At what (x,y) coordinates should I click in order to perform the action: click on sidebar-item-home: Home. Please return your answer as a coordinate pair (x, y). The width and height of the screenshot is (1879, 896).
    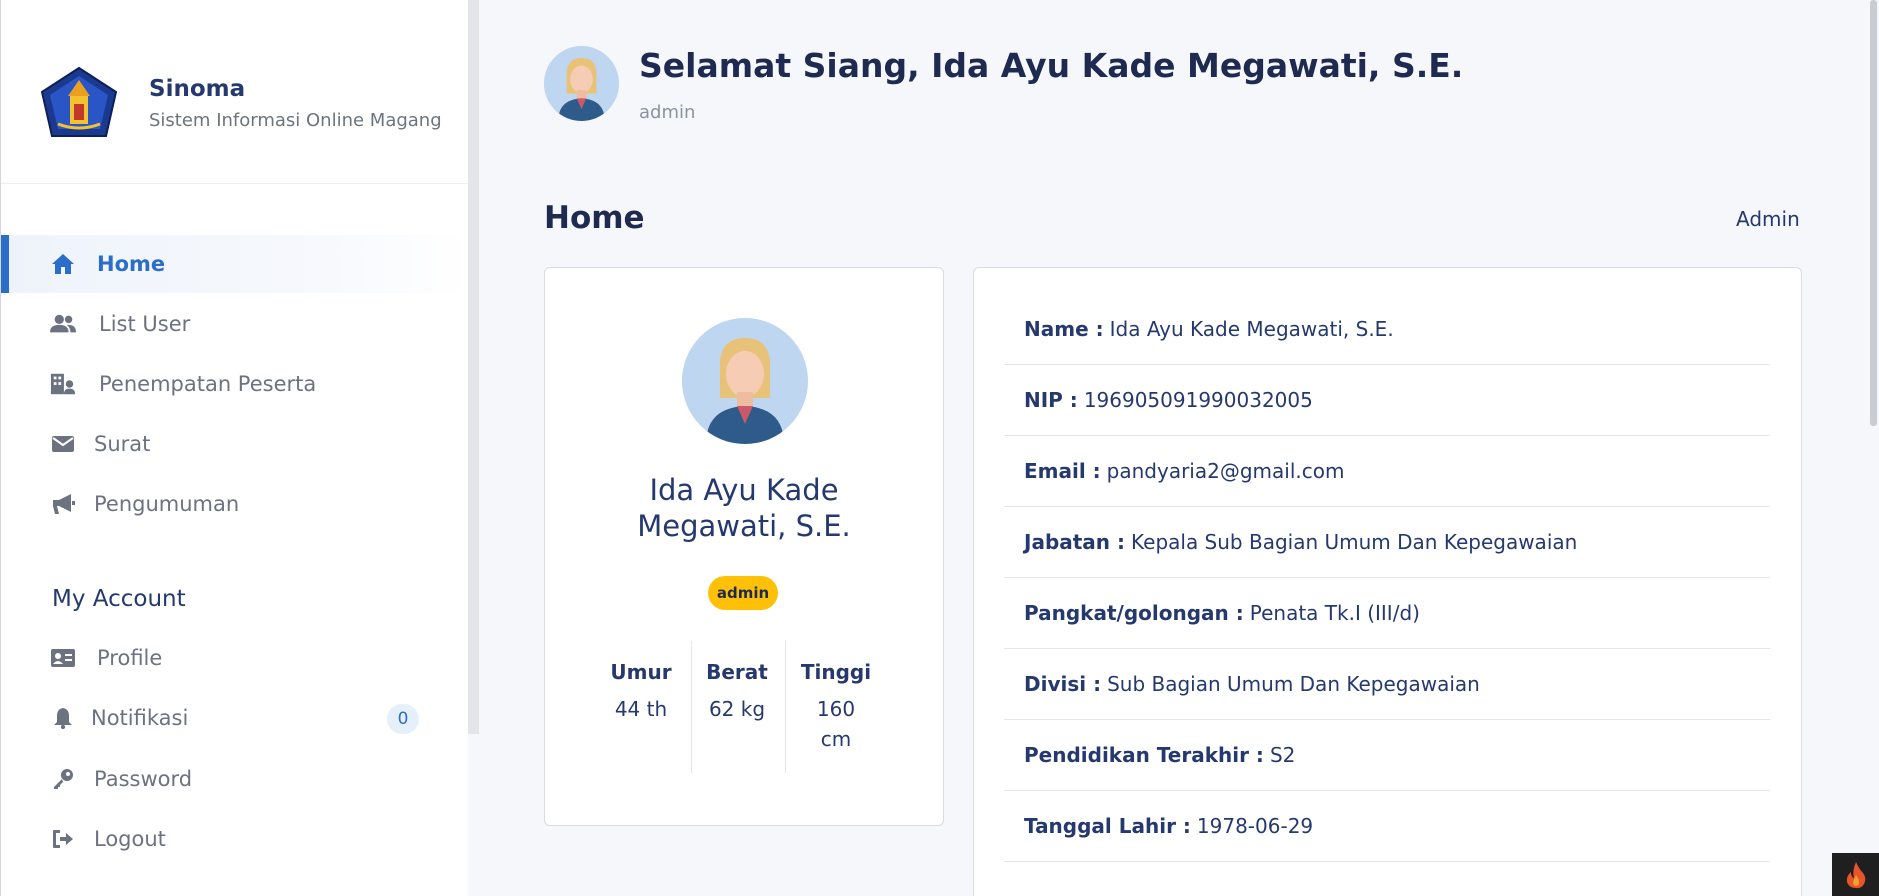
    Looking at the image, I should click on (235, 264).